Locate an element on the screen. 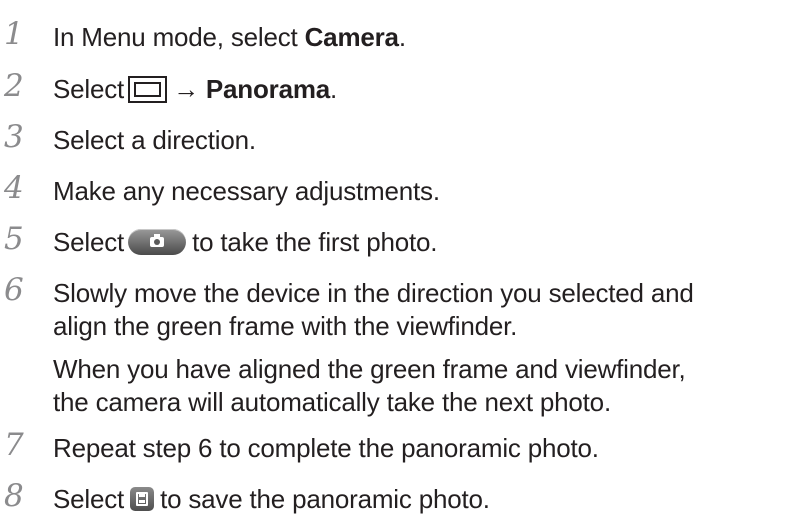 The image size is (807, 526). step-number: 3 is located at coordinates (14, 137).